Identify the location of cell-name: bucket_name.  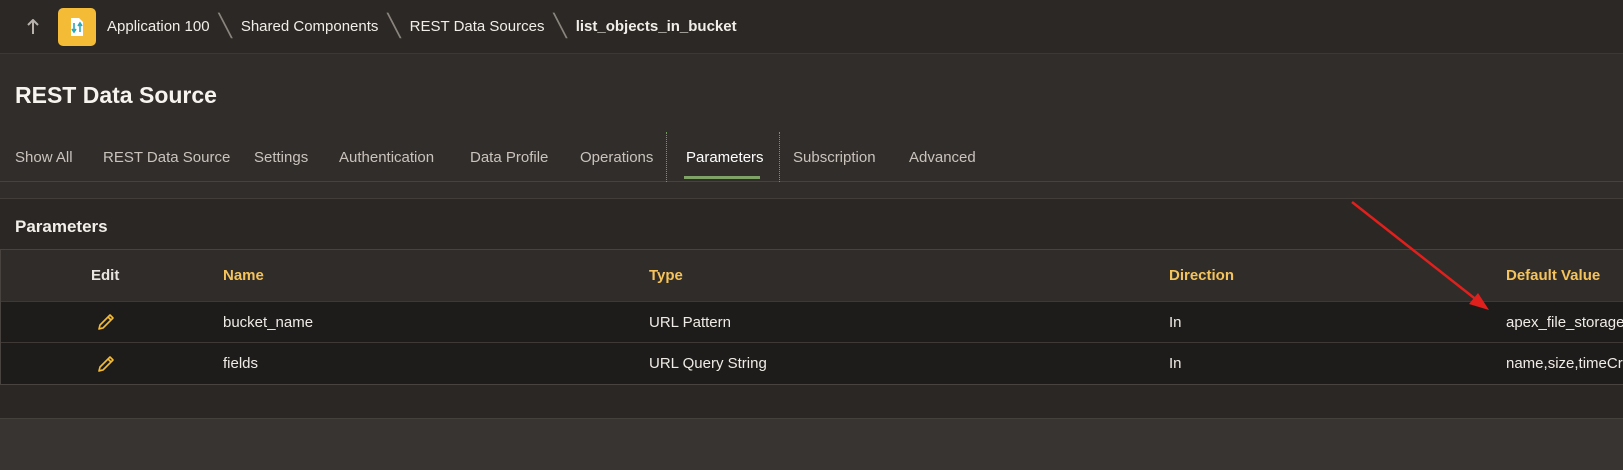
(268, 322).